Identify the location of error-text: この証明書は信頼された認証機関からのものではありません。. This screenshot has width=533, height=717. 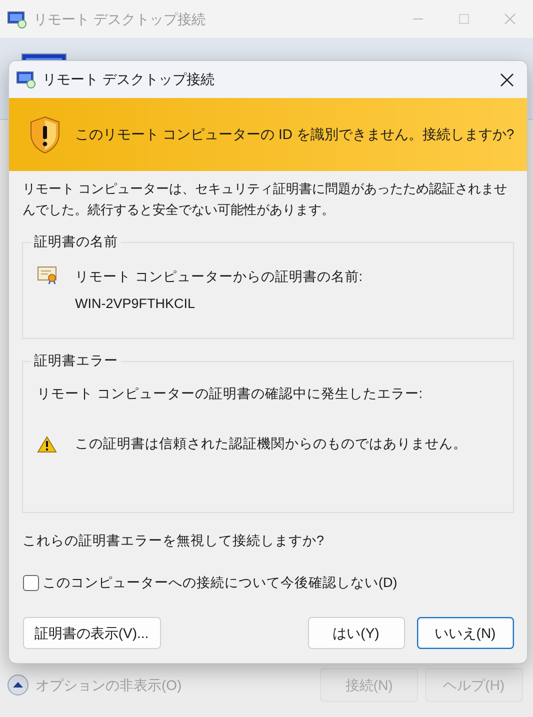
(271, 444).